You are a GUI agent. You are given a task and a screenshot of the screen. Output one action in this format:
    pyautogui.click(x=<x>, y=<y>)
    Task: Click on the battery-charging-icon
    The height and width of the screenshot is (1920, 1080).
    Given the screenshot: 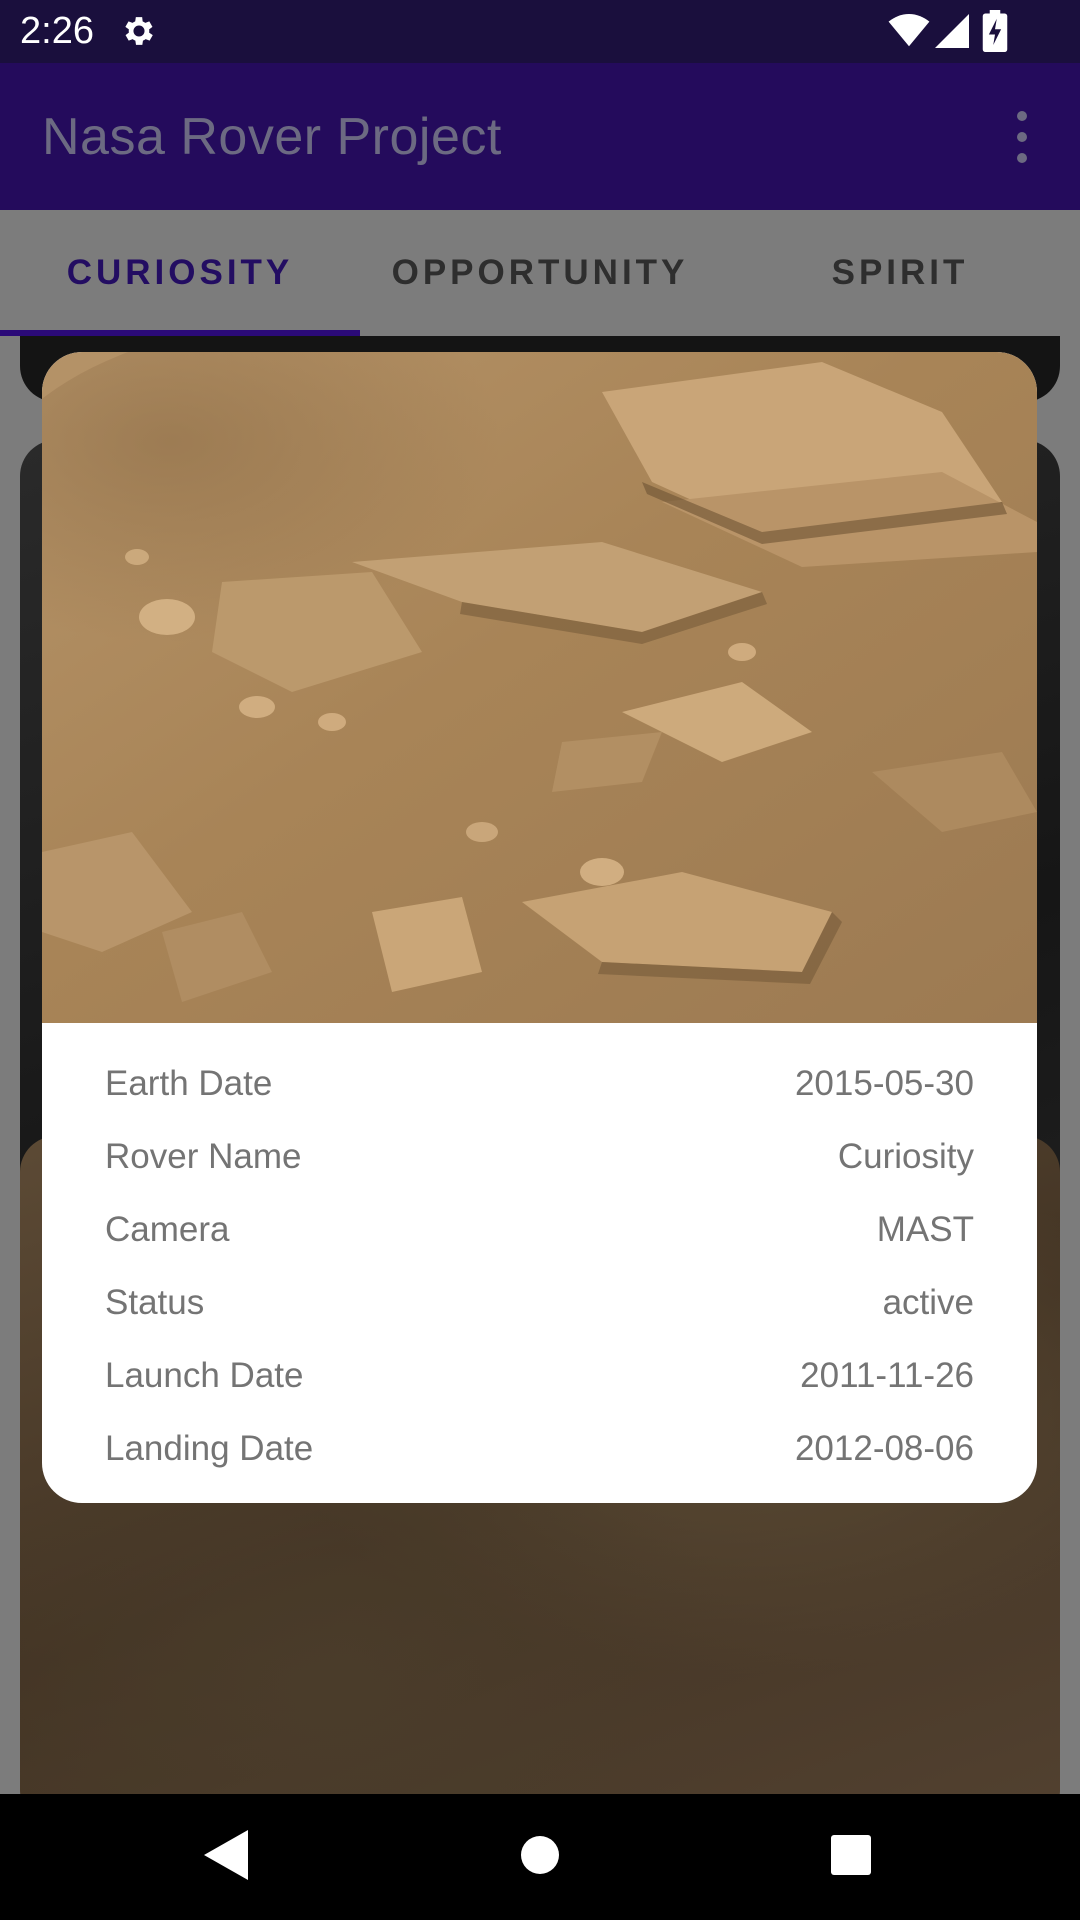 What is the action you would take?
    pyautogui.click(x=995, y=31)
    